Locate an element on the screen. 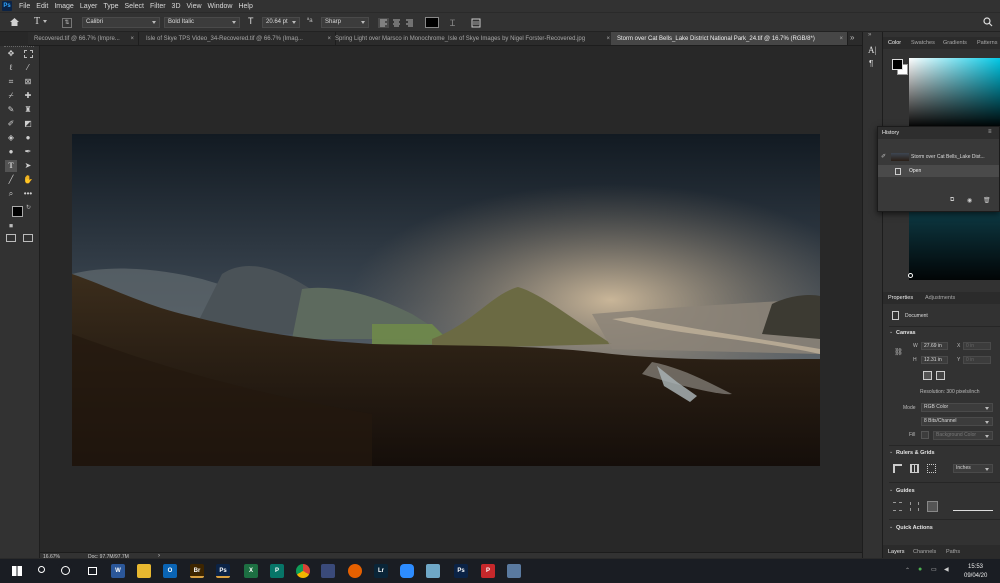 The height and width of the screenshot is (583, 1000). tab-document-1: Recovered.tif @ 66.7% (Impre... × is located at coordinates (83, 38).